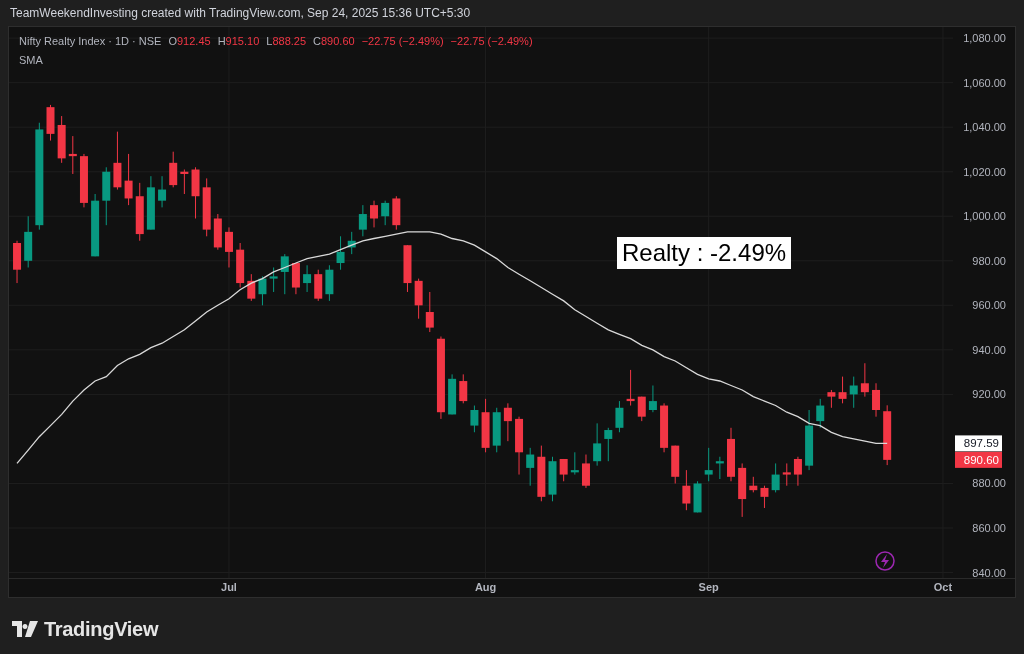 Image resolution: width=1024 pixels, height=654 pixels. What do you see at coordinates (989, 305) in the screenshot?
I see `price-axis-label: 960.00` at bounding box center [989, 305].